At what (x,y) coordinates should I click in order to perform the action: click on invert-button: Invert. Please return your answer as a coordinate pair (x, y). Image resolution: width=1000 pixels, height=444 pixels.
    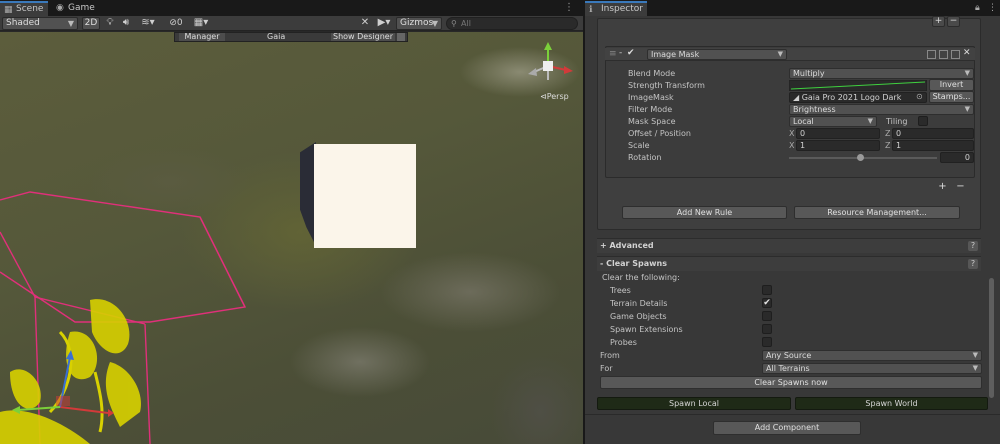
    Looking at the image, I should click on (951, 85).